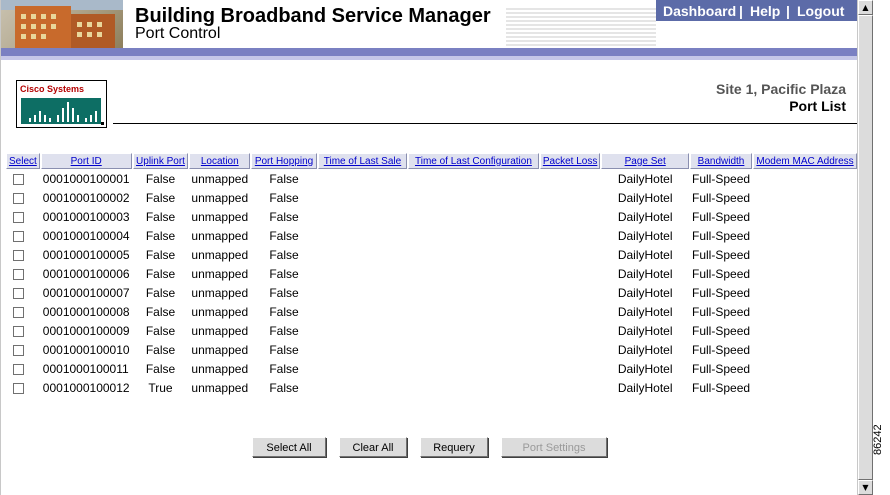  Describe the element at coordinates (160, 161) in the screenshot. I see `column-header-uplink-port: Uplink Port` at that location.